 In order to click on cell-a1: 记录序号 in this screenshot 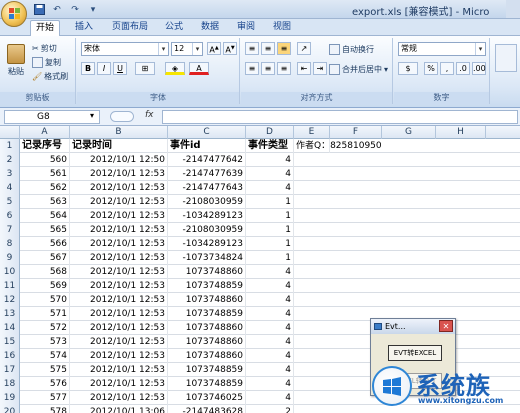, I will do `click(45, 146)`.